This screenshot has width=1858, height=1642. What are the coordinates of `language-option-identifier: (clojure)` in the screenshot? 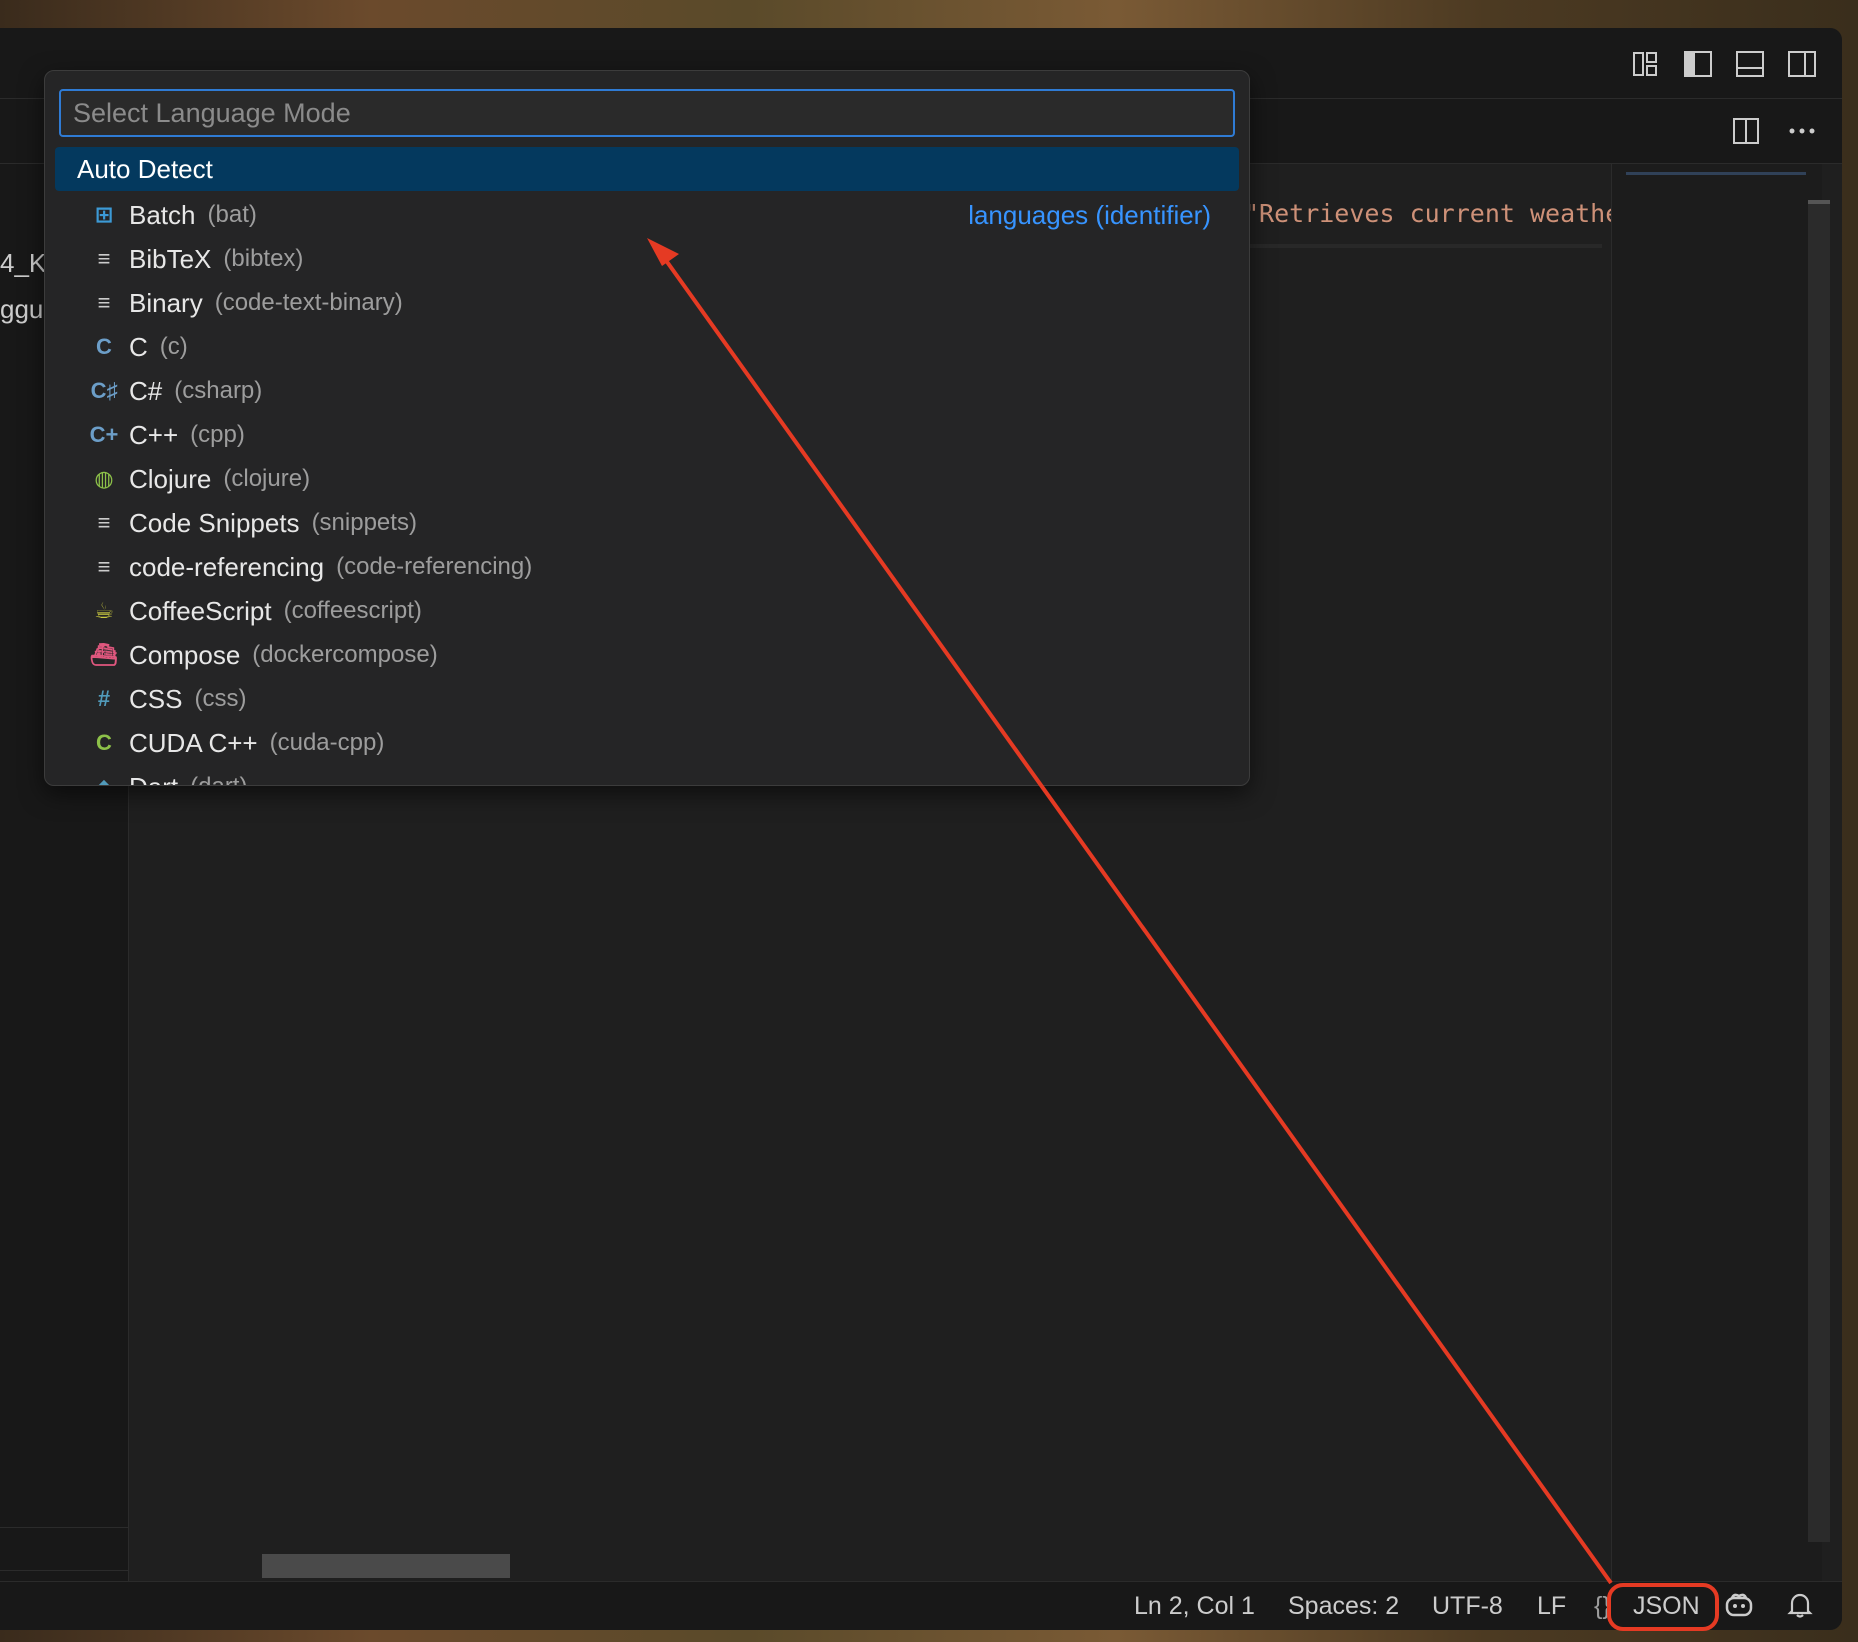 It's located at (267, 478).